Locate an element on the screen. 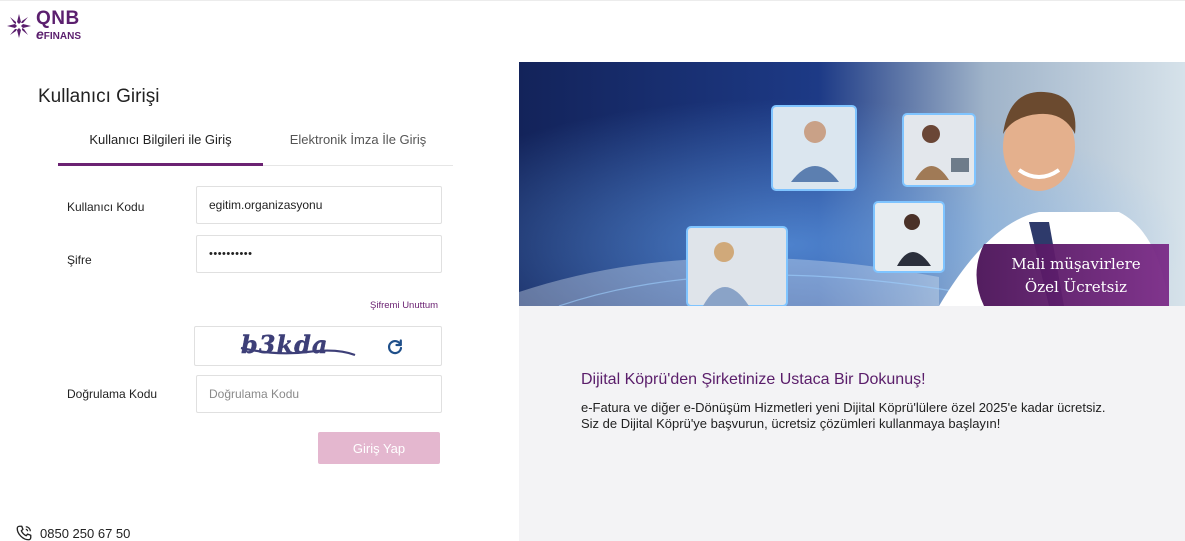  banner-caption: Mali müşavirlere Özel Ücretsiz is located at coordinates (1072, 275).